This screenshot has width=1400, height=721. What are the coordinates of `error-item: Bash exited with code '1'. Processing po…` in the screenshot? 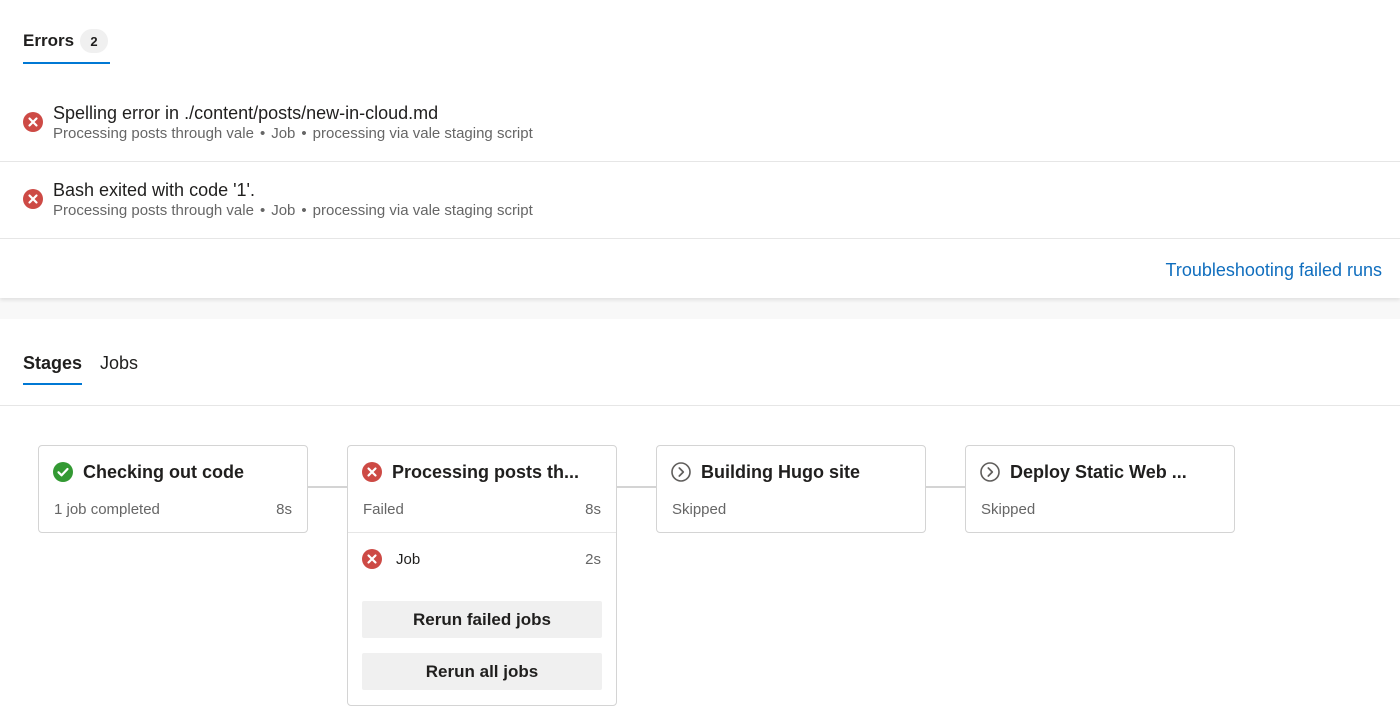 It's located at (700, 200).